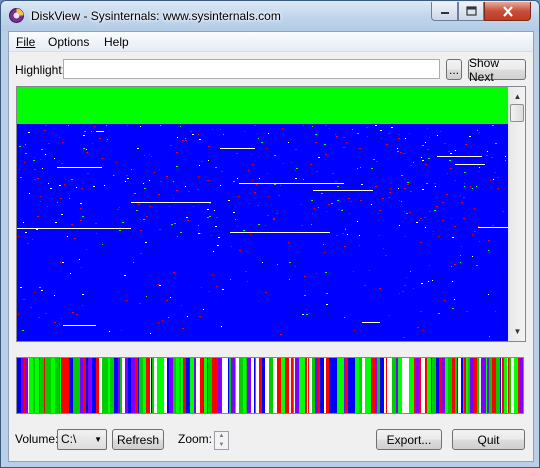 This screenshot has width=540, height=468. What do you see at coordinates (507, 11) in the screenshot?
I see `close-button` at bounding box center [507, 11].